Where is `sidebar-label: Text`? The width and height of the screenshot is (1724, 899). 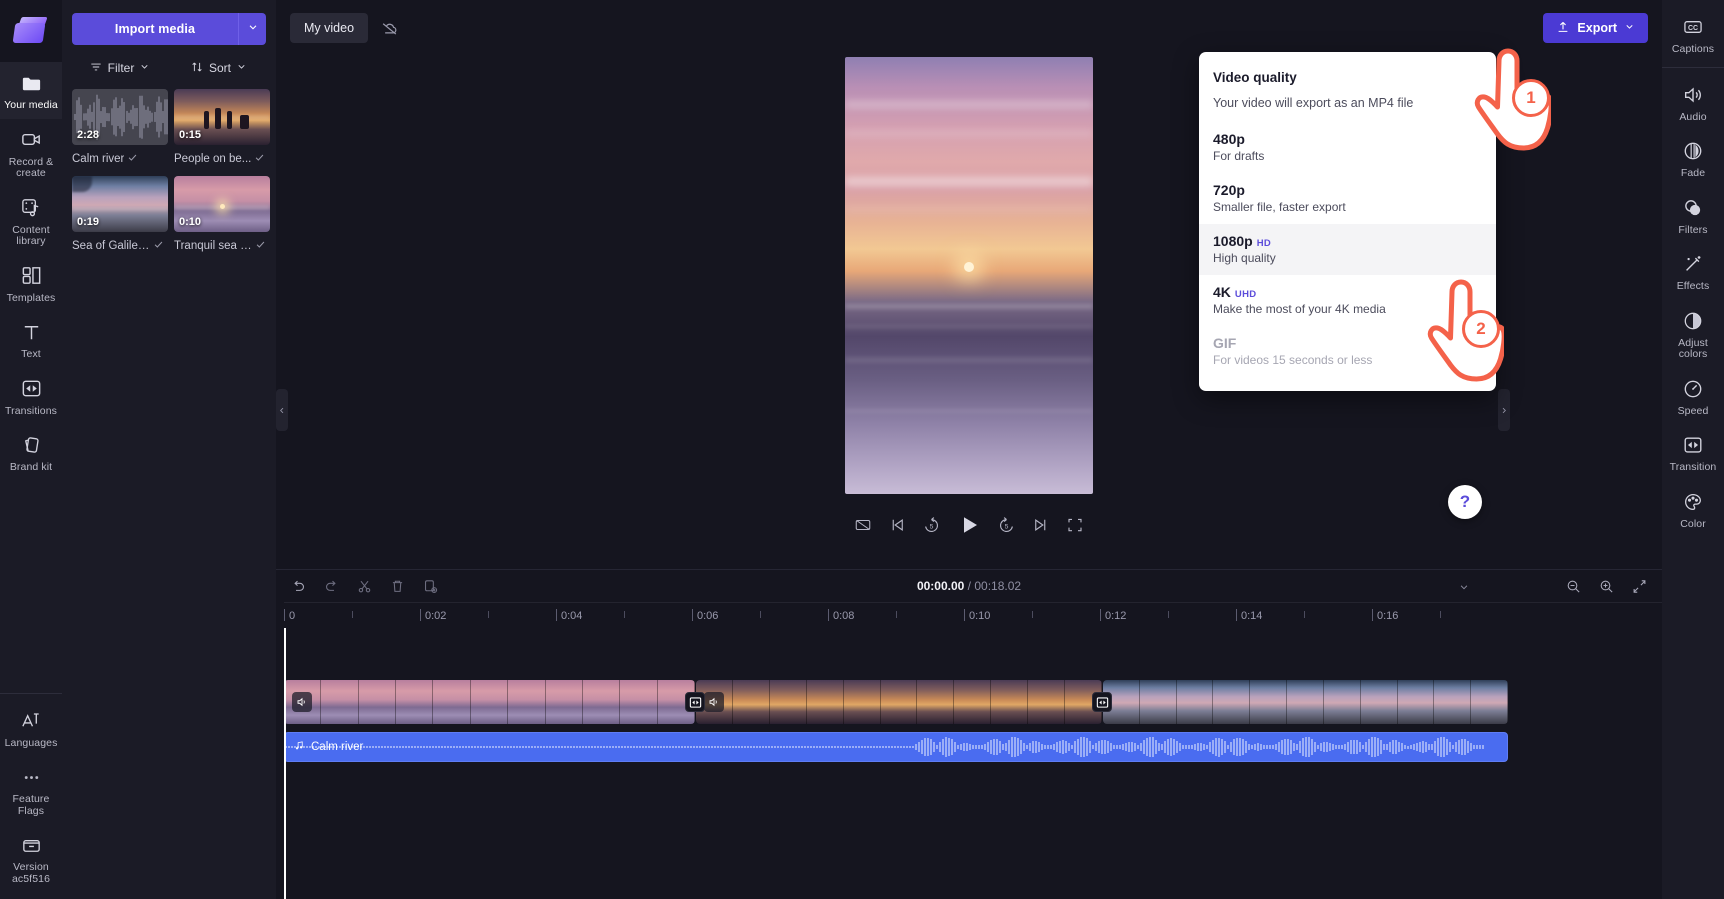
sidebar-label: Text is located at coordinates (31, 354).